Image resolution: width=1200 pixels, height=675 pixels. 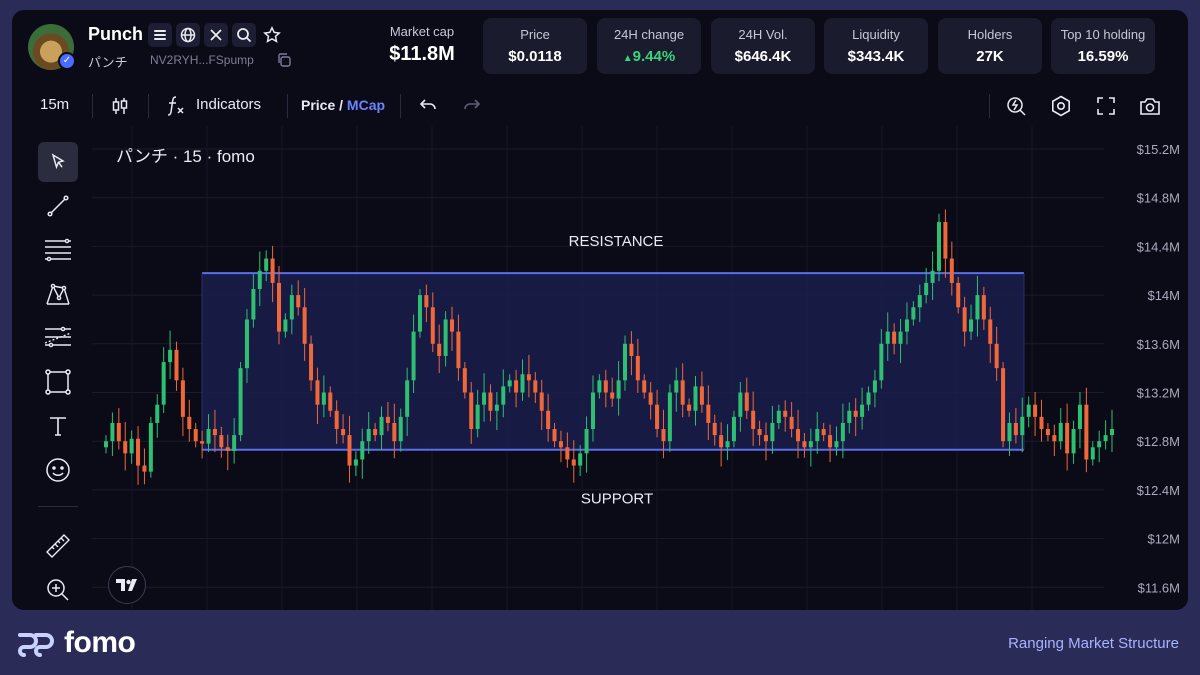 What do you see at coordinates (1103, 46) in the screenshot?
I see `top10-card: Top 10 holding 16.59%` at bounding box center [1103, 46].